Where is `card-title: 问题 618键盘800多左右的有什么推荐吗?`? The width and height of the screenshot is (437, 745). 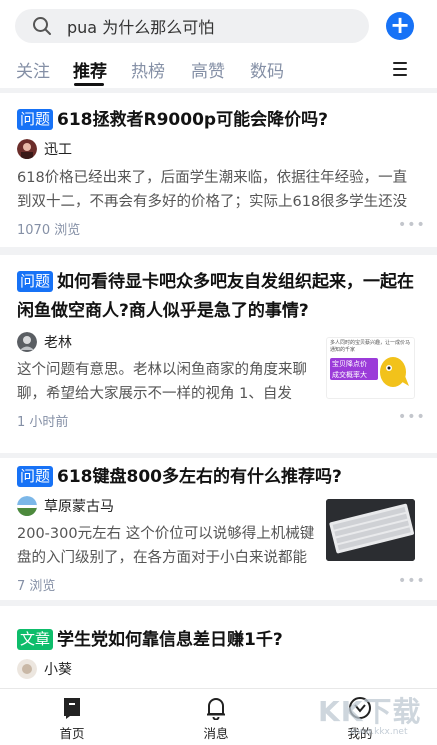 card-title: 问题 618键盘800多左右的有什么推荐吗? is located at coordinates (217, 477).